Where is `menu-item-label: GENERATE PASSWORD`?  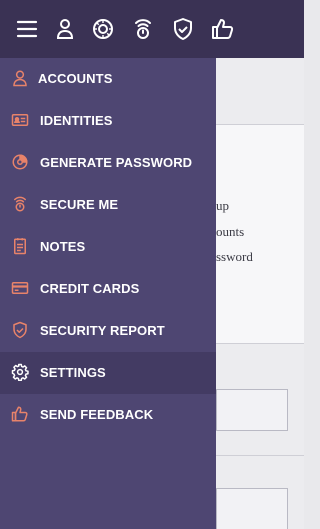 menu-item-label: GENERATE PASSWORD is located at coordinates (116, 162).